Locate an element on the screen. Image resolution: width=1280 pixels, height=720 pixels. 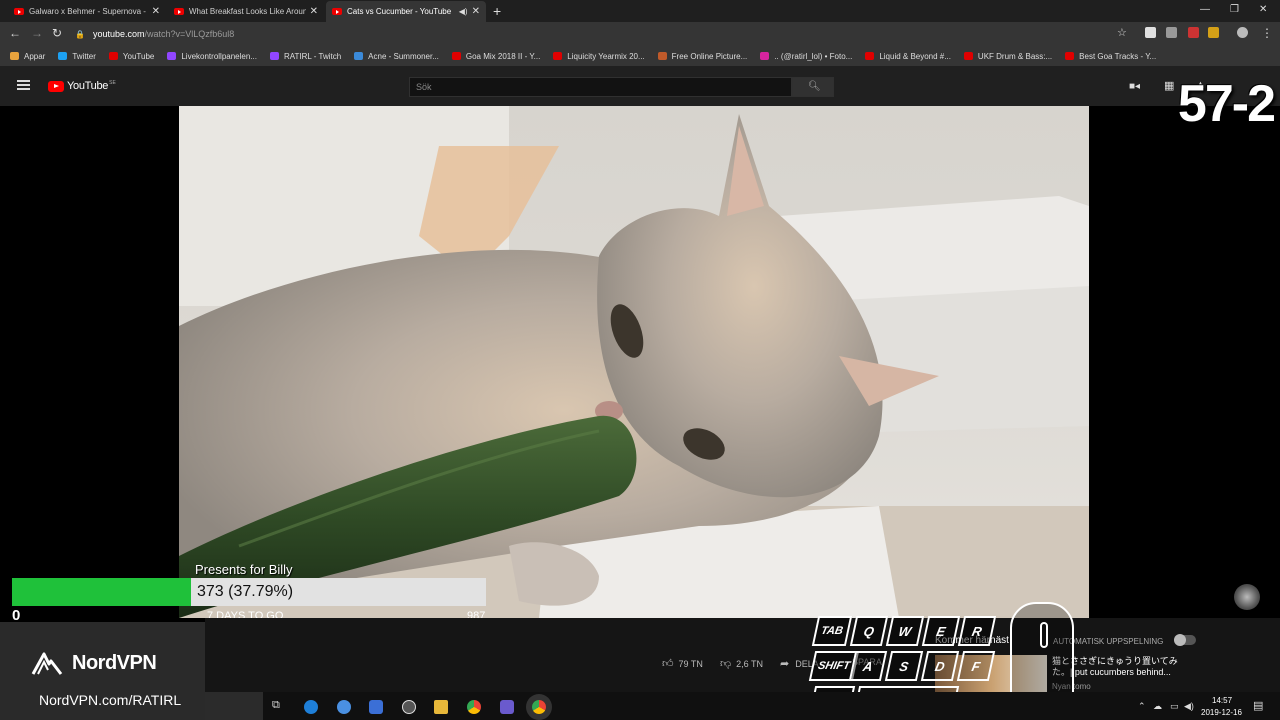
reload-button: ↻ is located at coordinates (57, 33).